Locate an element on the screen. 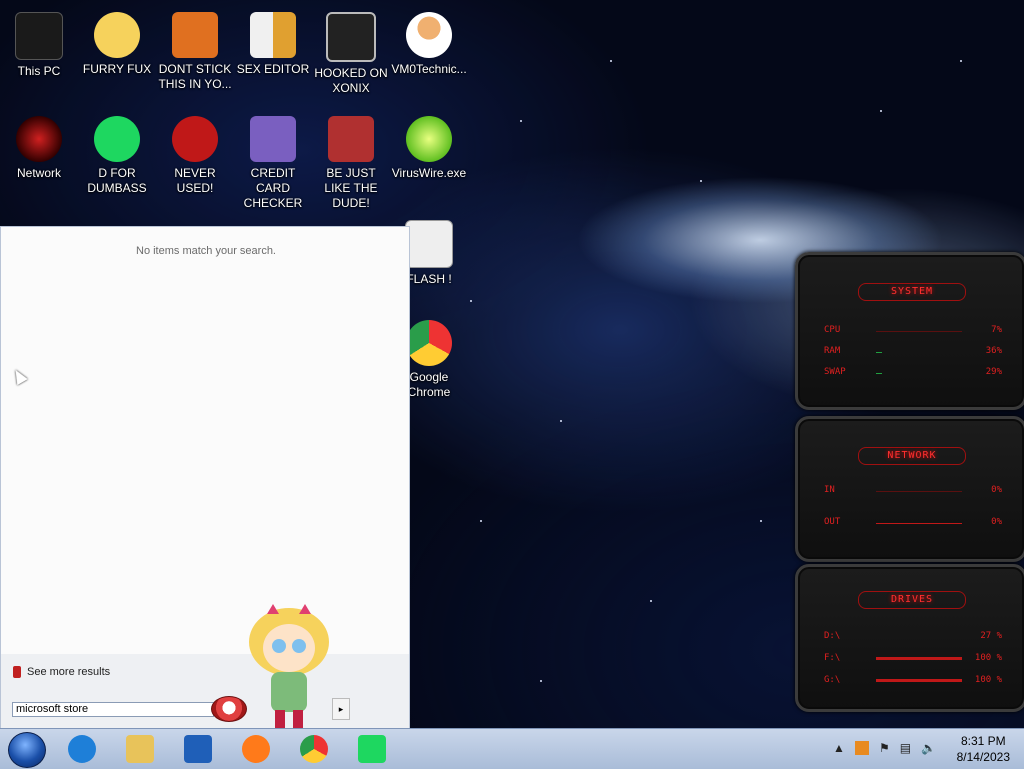 Image resolution: width=1024 pixels, height=769 pixels. desktop-icon-hooked-on-xonix: HOOKED ON XONIX is located at coordinates (351, 51).